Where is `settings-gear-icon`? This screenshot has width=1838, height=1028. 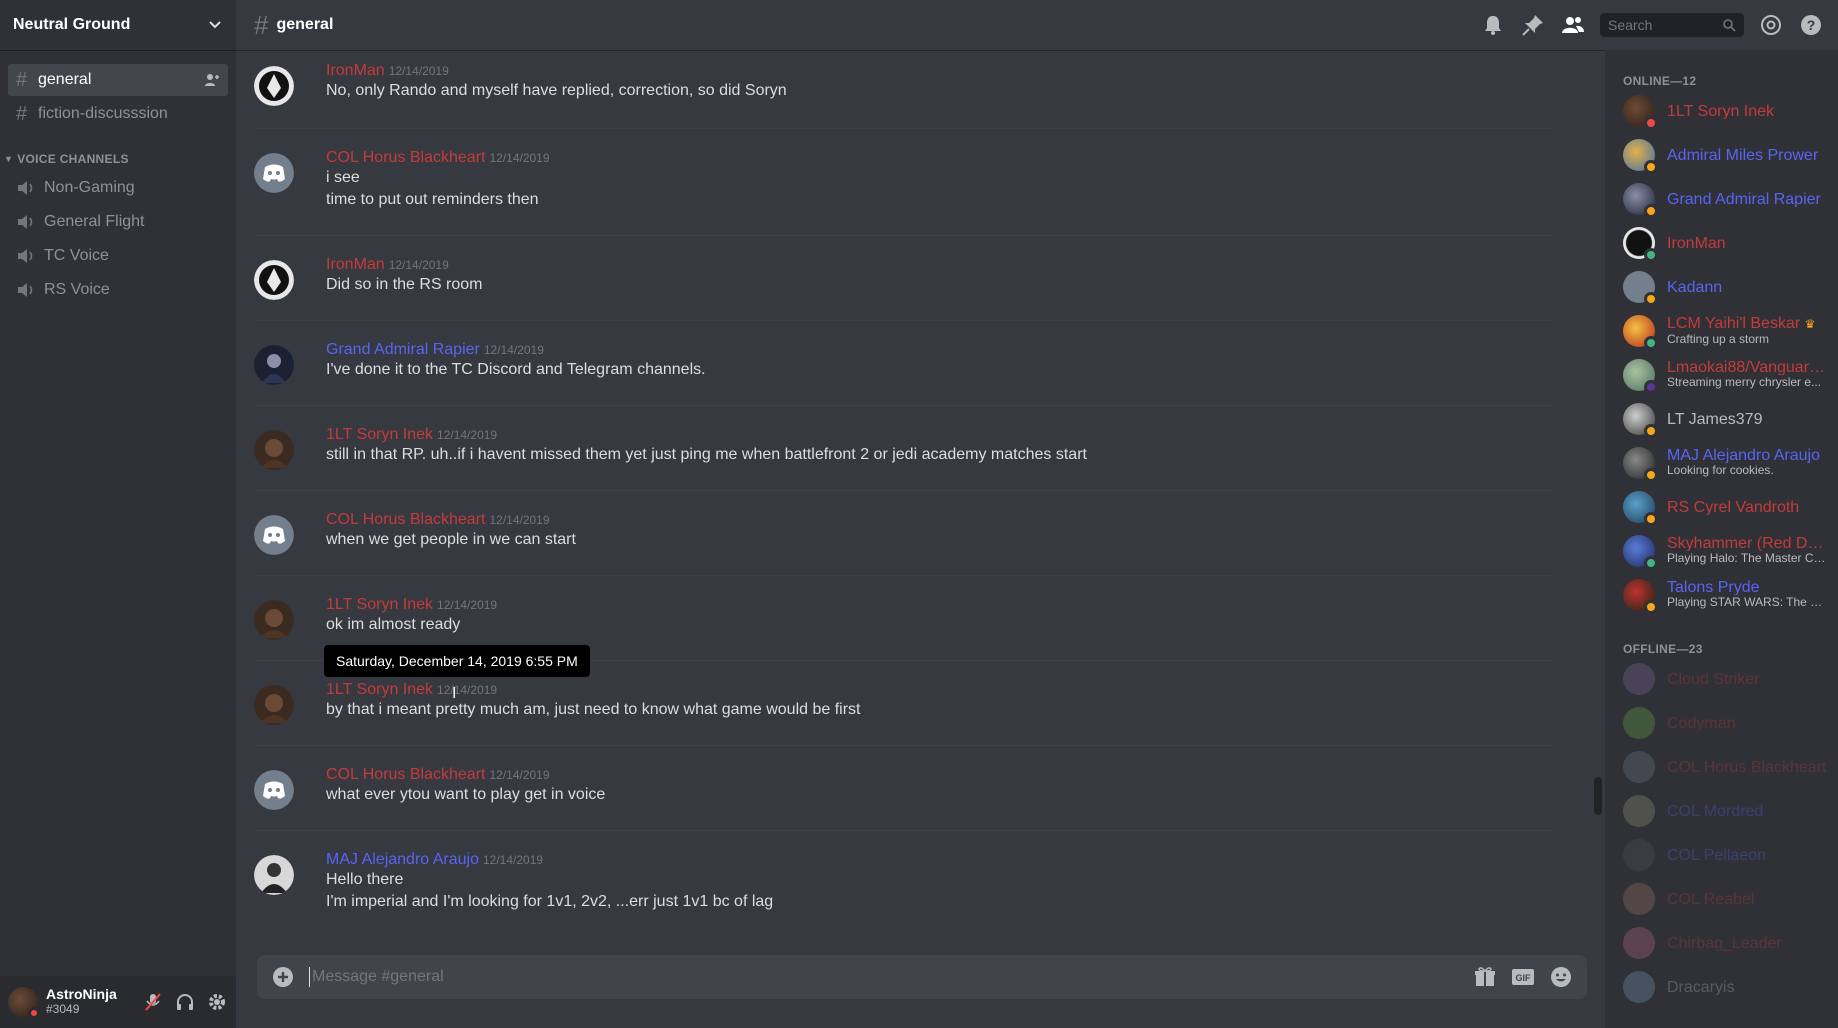
settings-gear-icon is located at coordinates (217, 1002).